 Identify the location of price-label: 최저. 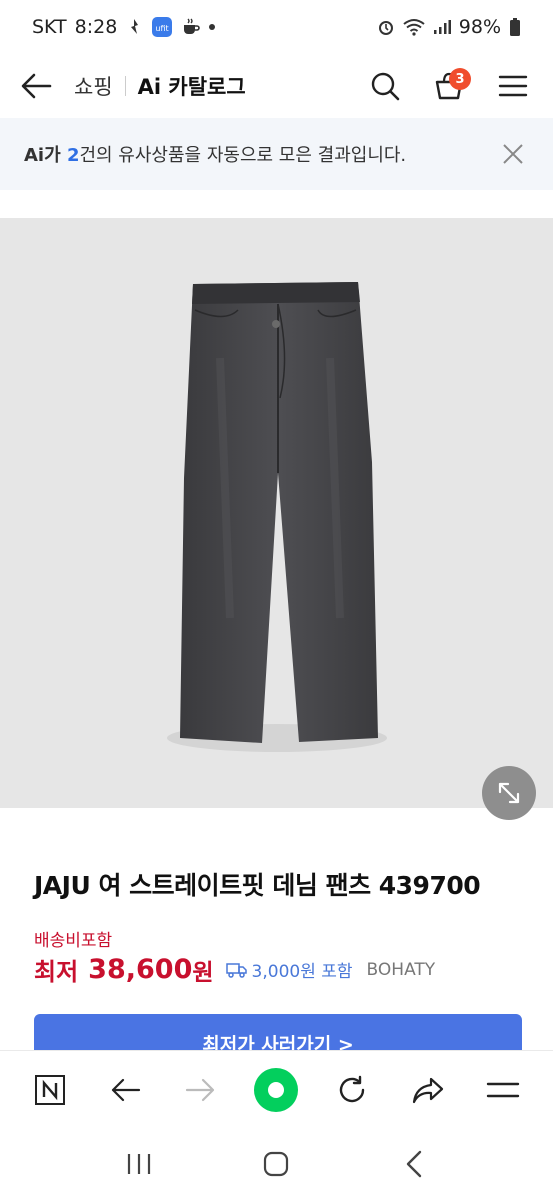
(56, 972).